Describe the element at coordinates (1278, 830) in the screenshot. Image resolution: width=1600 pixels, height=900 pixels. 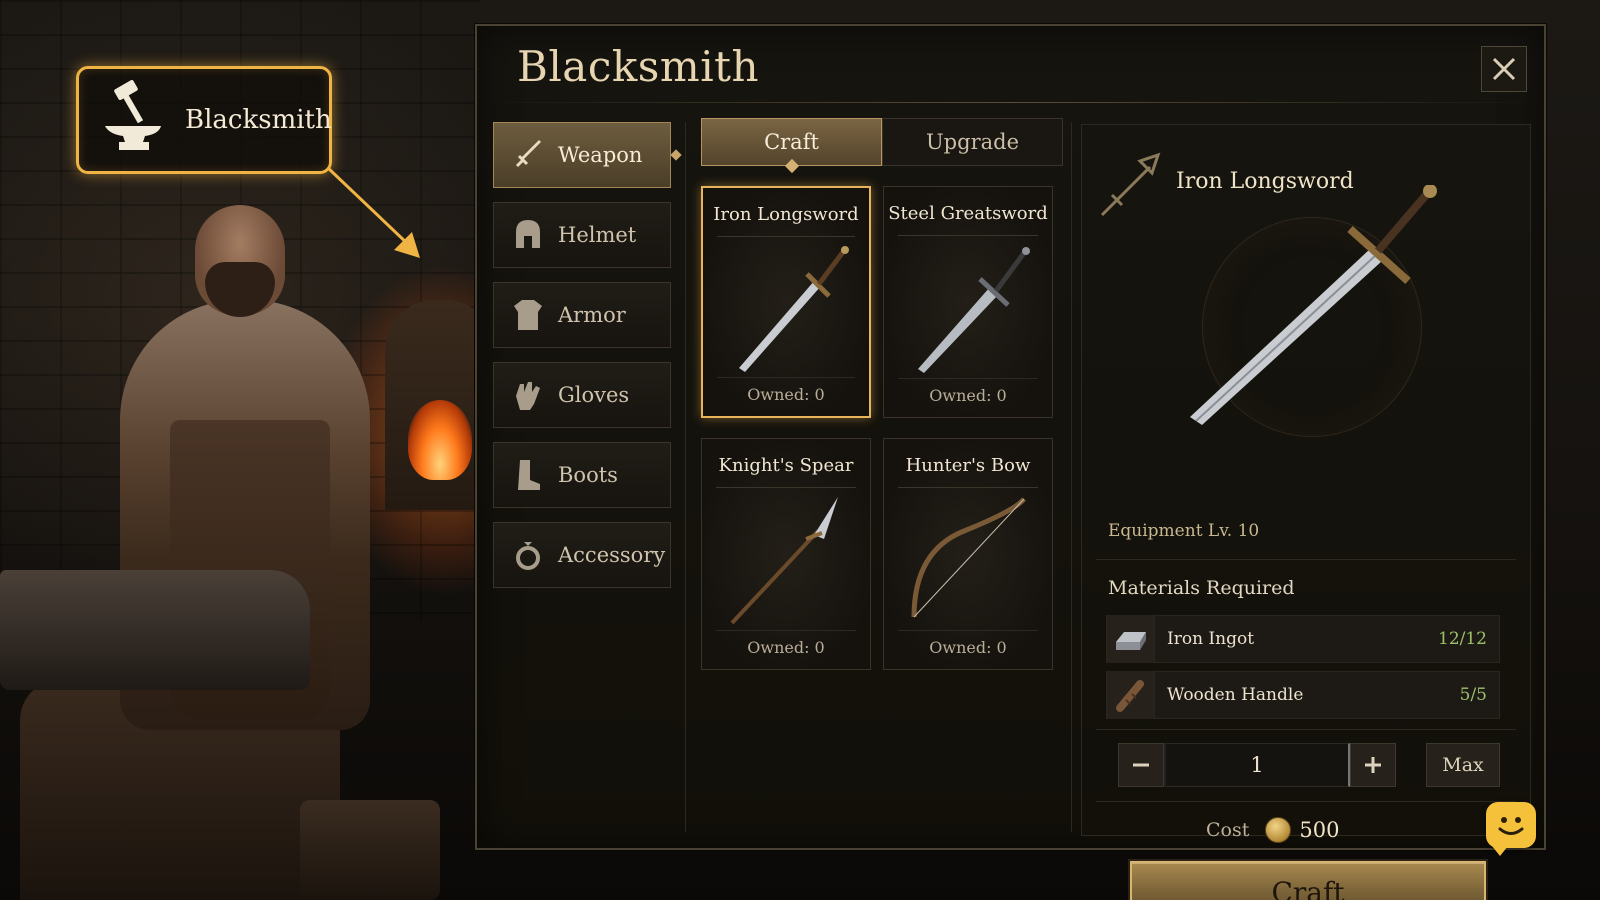
I see `gold-coin-icon` at that location.